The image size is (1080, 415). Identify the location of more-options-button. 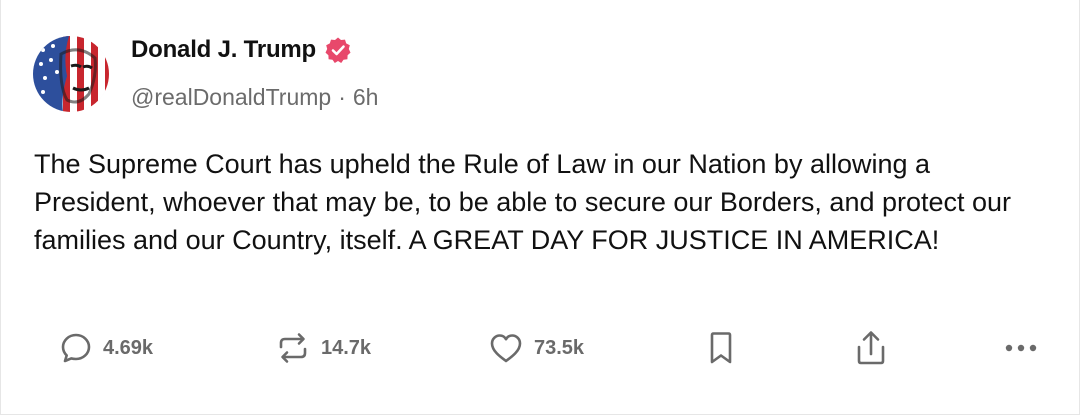
(1021, 348).